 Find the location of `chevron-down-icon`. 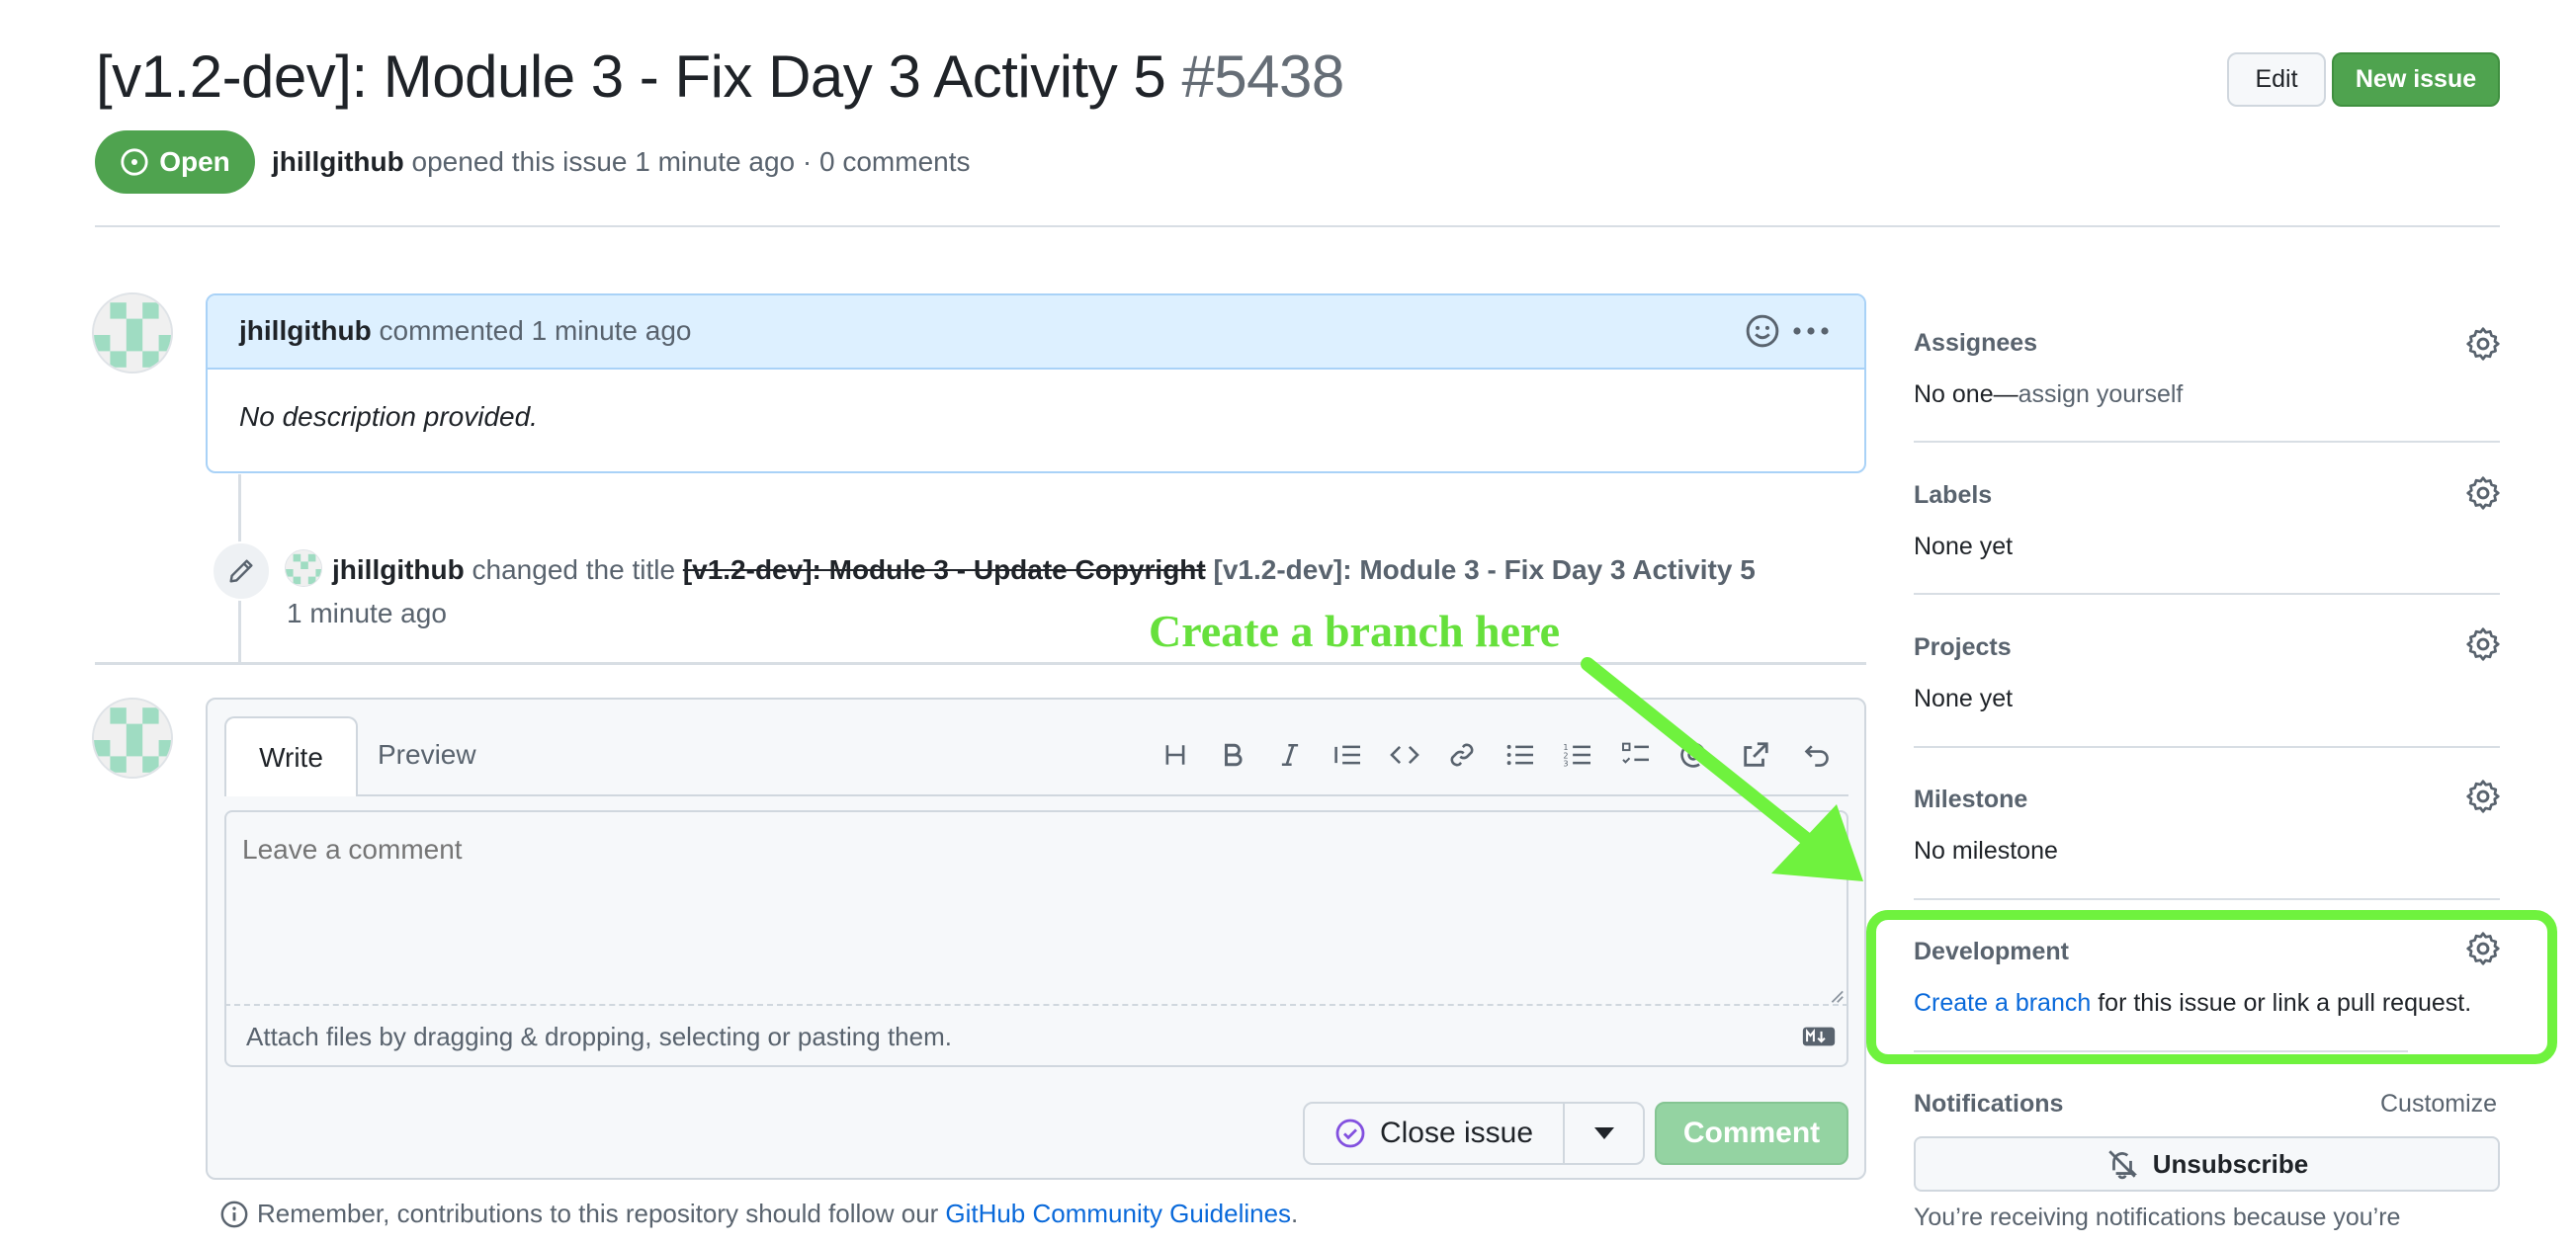

chevron-down-icon is located at coordinates (1603, 1133).